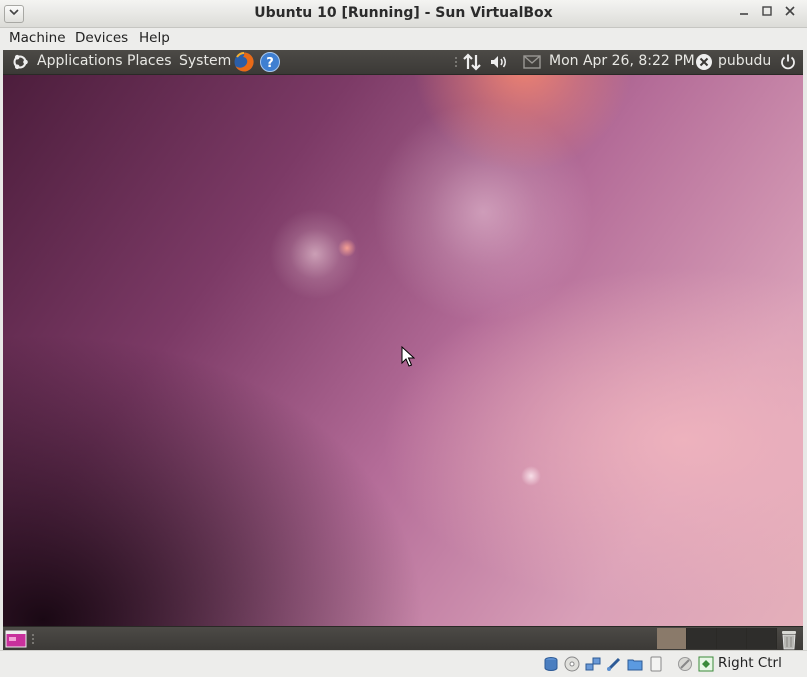  I want to click on vbox-statusbar: Right Ctrl, so click(403, 663).